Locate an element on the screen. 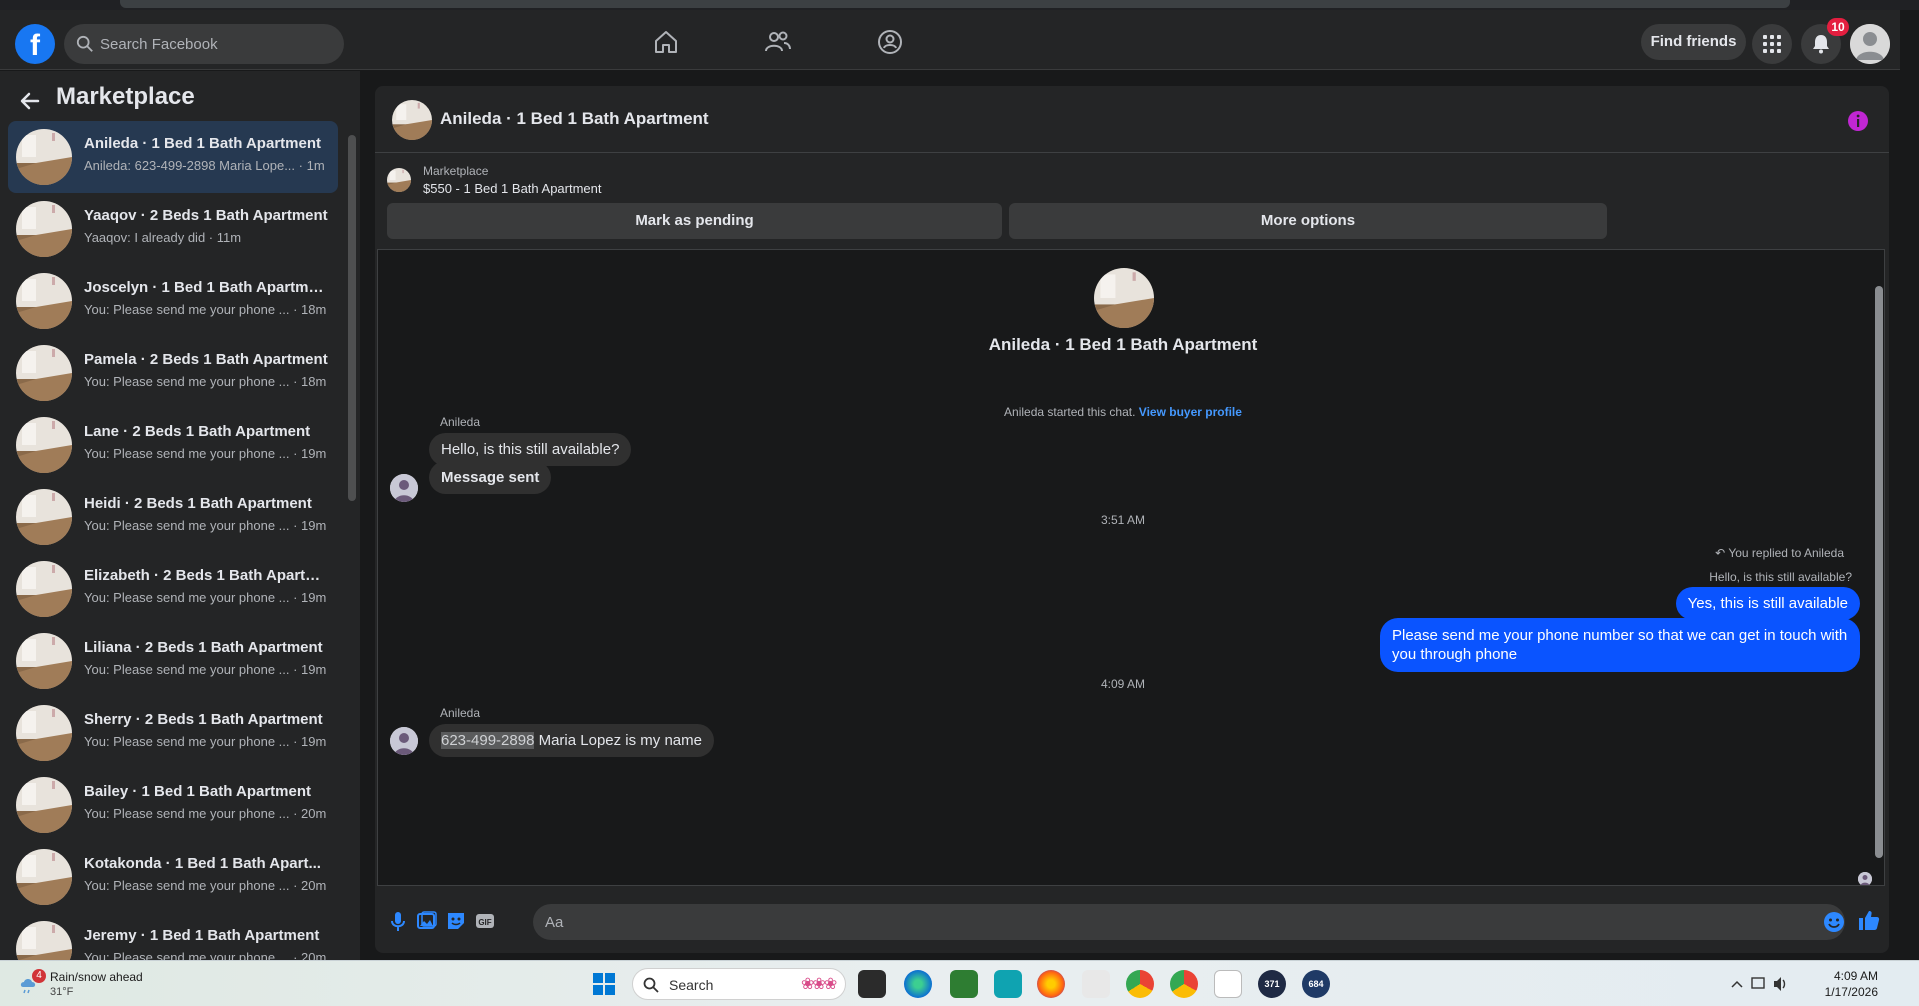 The image size is (1919, 1006). message-input is located at coordinates (1145, 922).